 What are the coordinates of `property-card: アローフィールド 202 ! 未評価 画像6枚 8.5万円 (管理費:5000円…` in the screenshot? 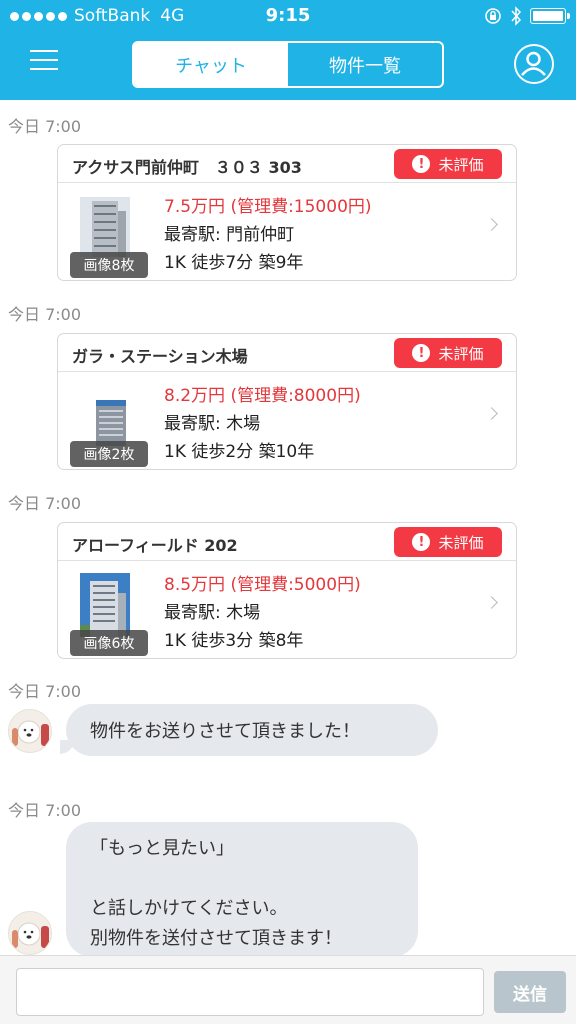 It's located at (287, 590).